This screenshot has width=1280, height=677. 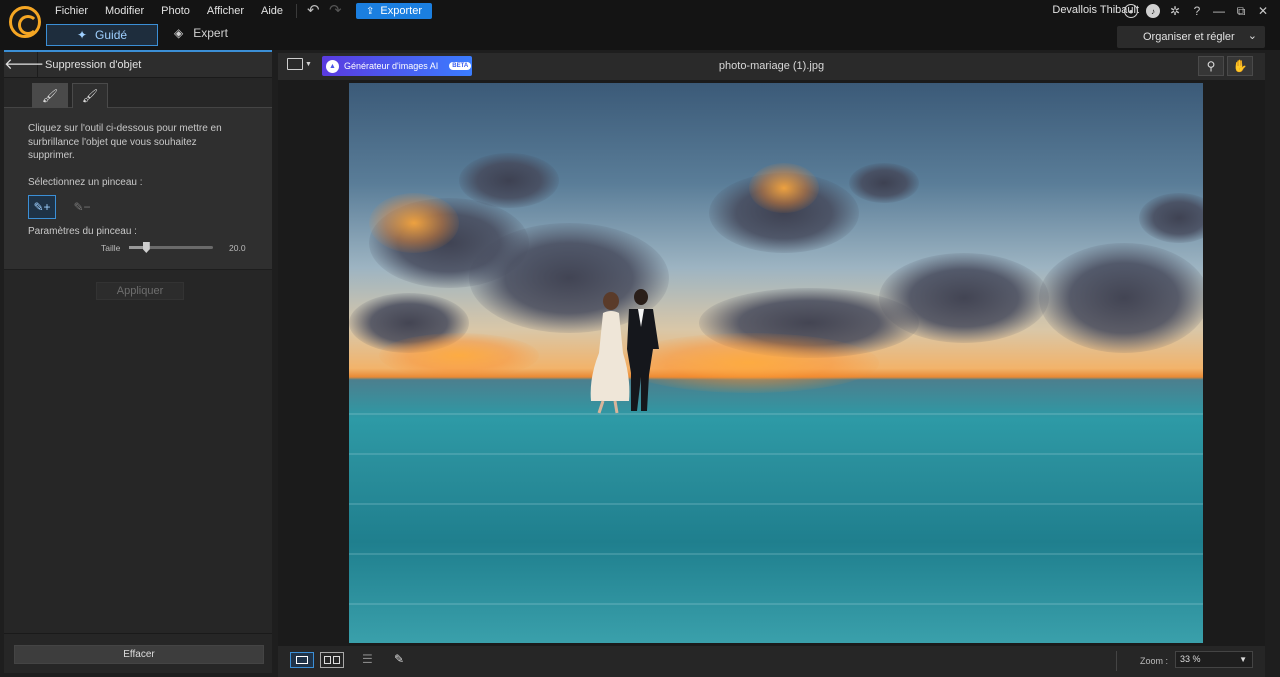 What do you see at coordinates (401, 11) in the screenshot?
I see `export-label: Exporter` at bounding box center [401, 11].